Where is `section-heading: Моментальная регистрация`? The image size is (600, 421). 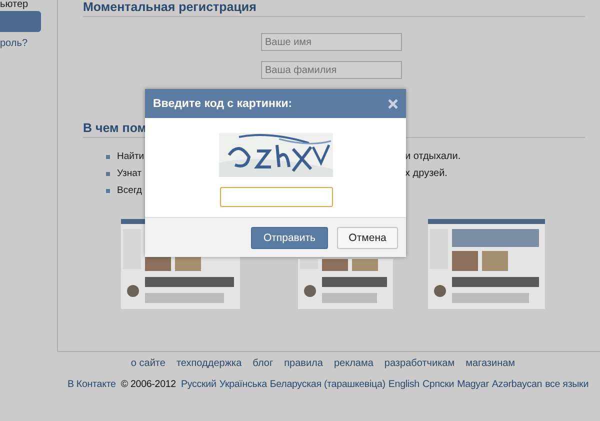
section-heading: Моментальная регистрация is located at coordinates (334, 8).